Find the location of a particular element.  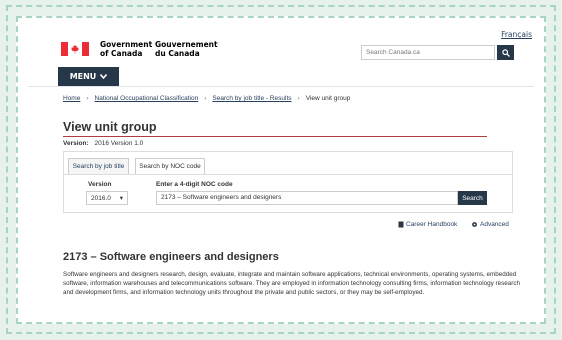

menu-label: MENU is located at coordinates (83, 76).